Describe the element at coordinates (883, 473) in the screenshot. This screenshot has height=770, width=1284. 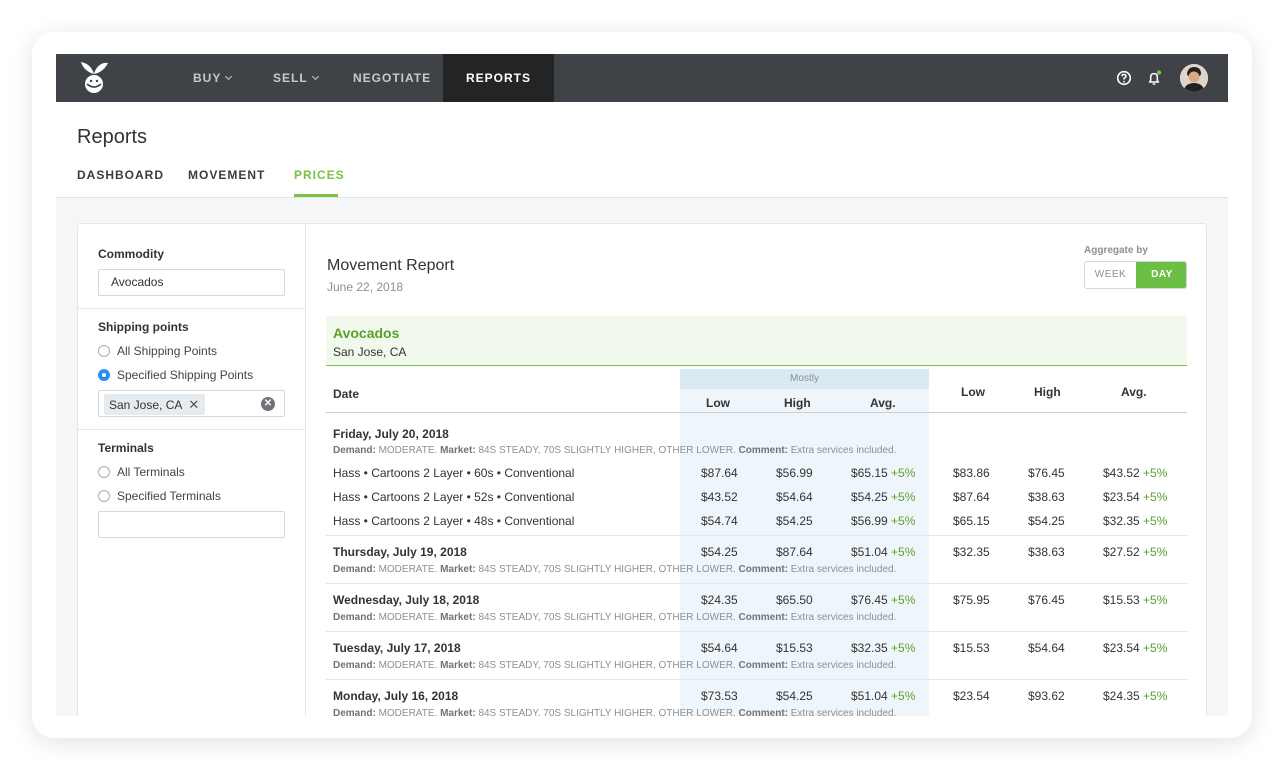
I see `mostly-avg-cell: $65.15 +5%` at that location.